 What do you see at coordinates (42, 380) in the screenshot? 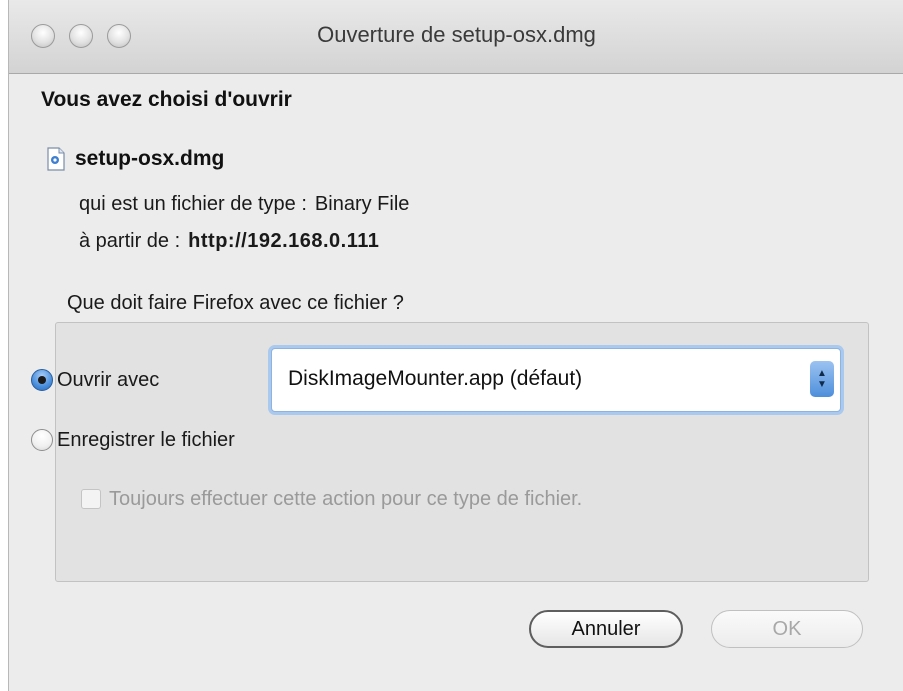
I see `open-with-radio` at bounding box center [42, 380].